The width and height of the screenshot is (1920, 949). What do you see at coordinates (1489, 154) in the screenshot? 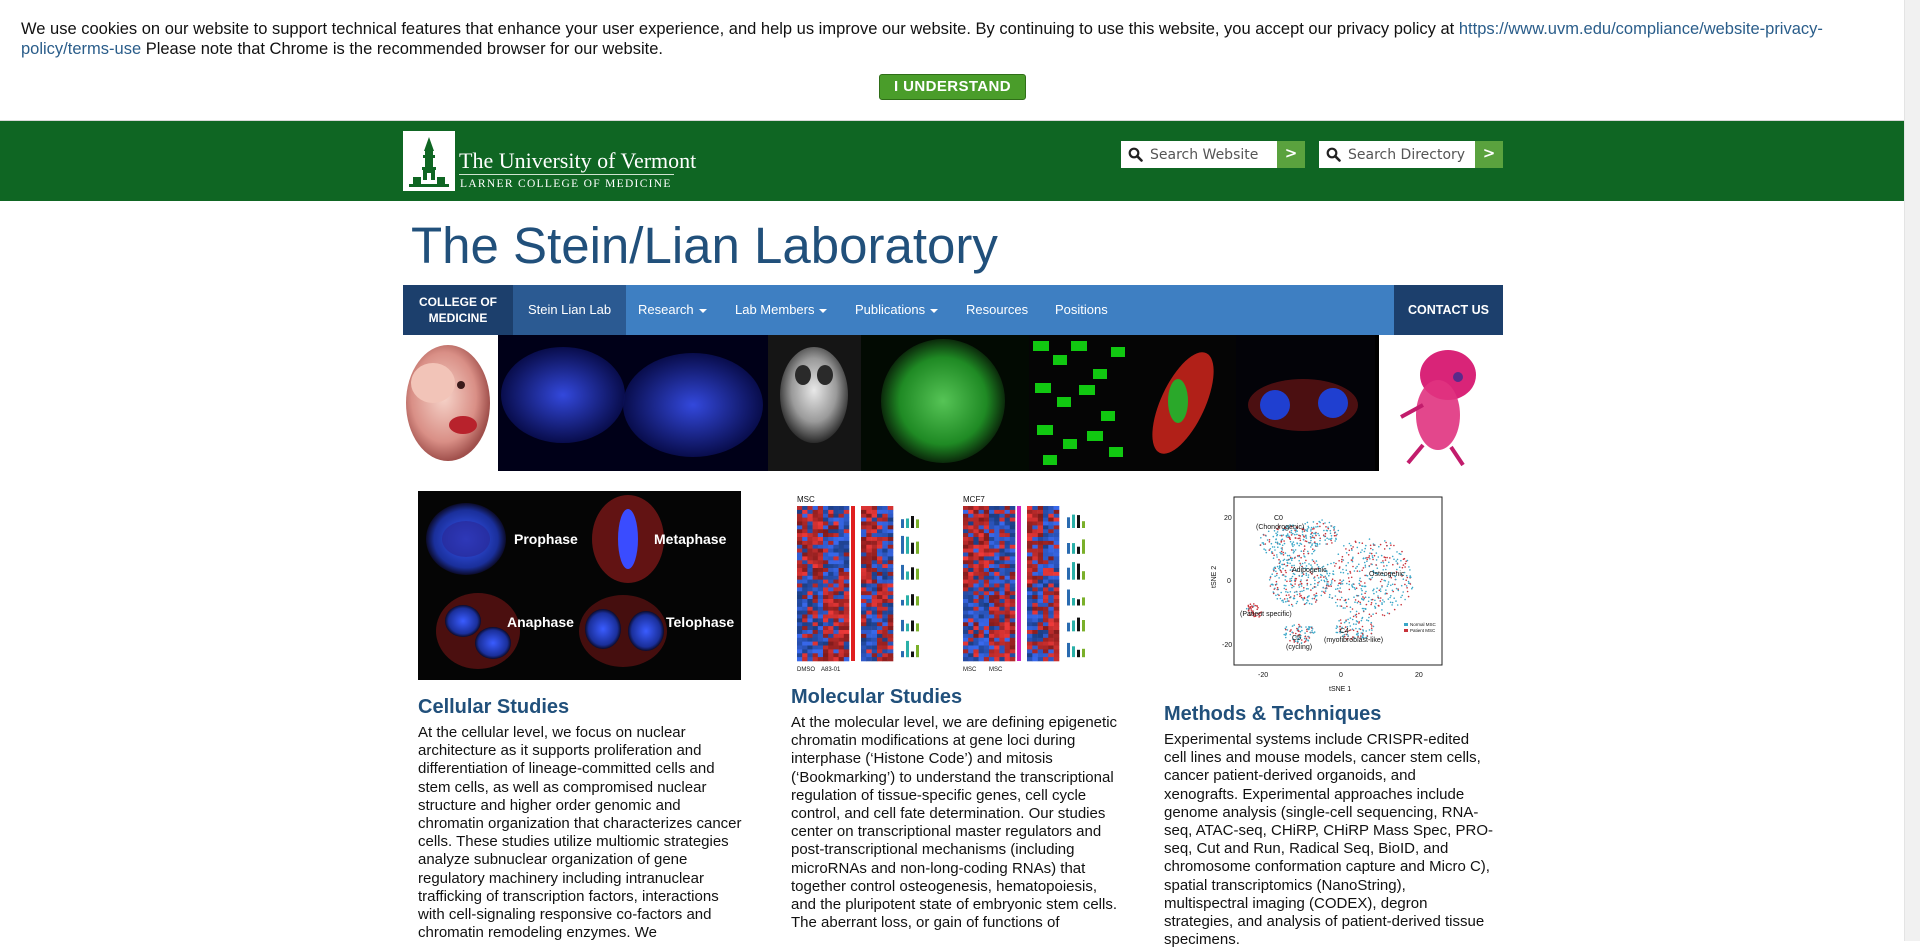
I see `search-directory-submit-button: >` at bounding box center [1489, 154].